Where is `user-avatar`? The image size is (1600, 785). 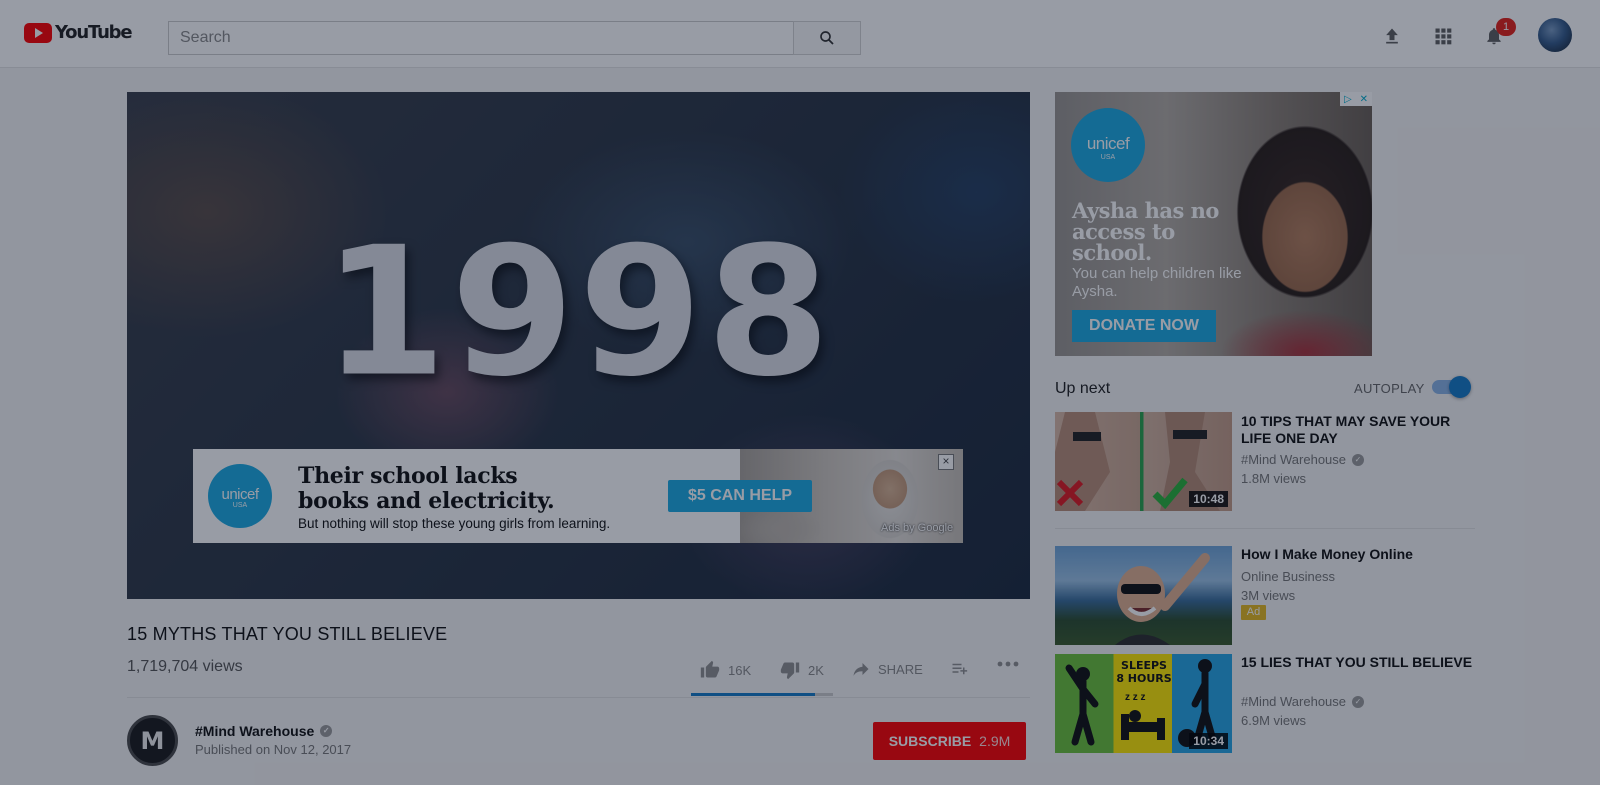
user-avatar is located at coordinates (1555, 35).